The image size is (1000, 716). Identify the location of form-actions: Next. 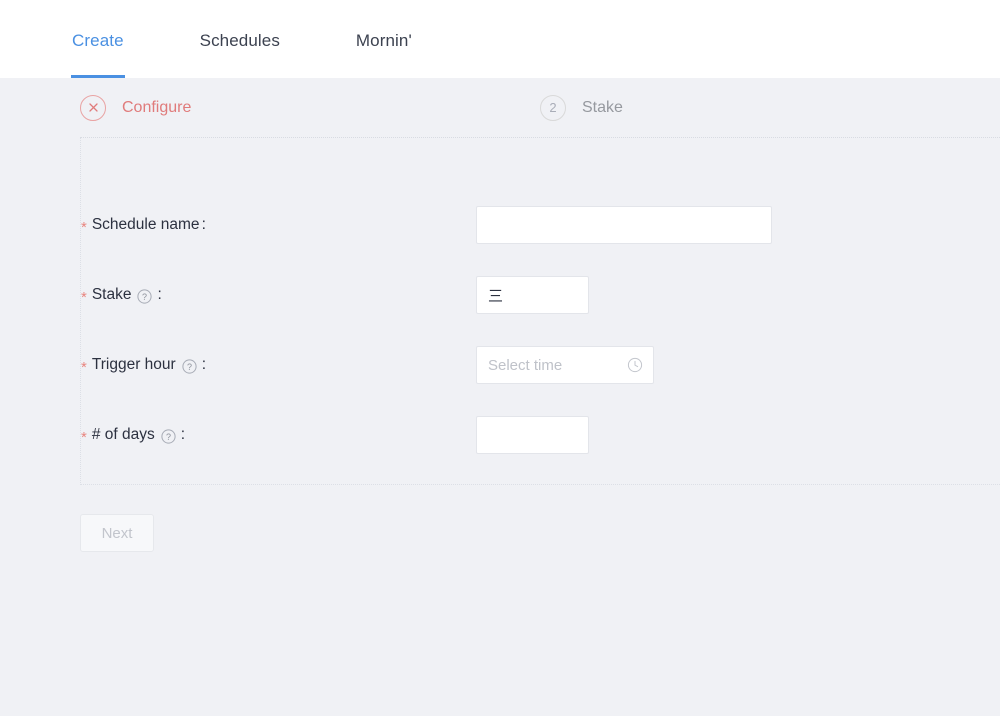
(540, 518).